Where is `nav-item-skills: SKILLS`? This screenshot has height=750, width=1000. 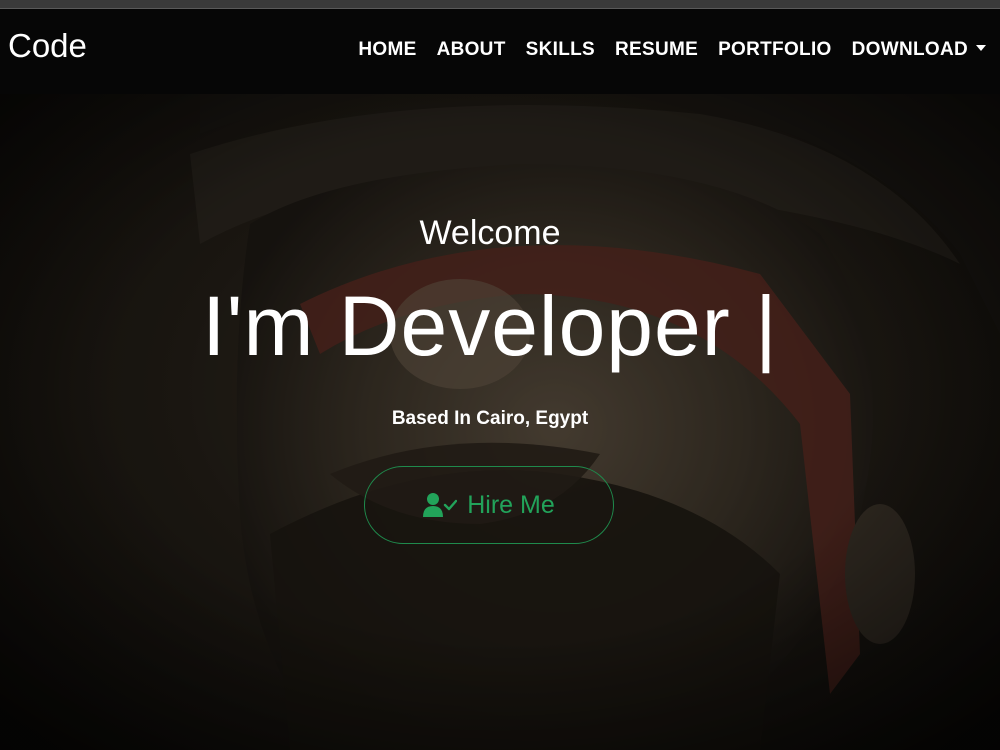 nav-item-skills: SKILLS is located at coordinates (560, 50).